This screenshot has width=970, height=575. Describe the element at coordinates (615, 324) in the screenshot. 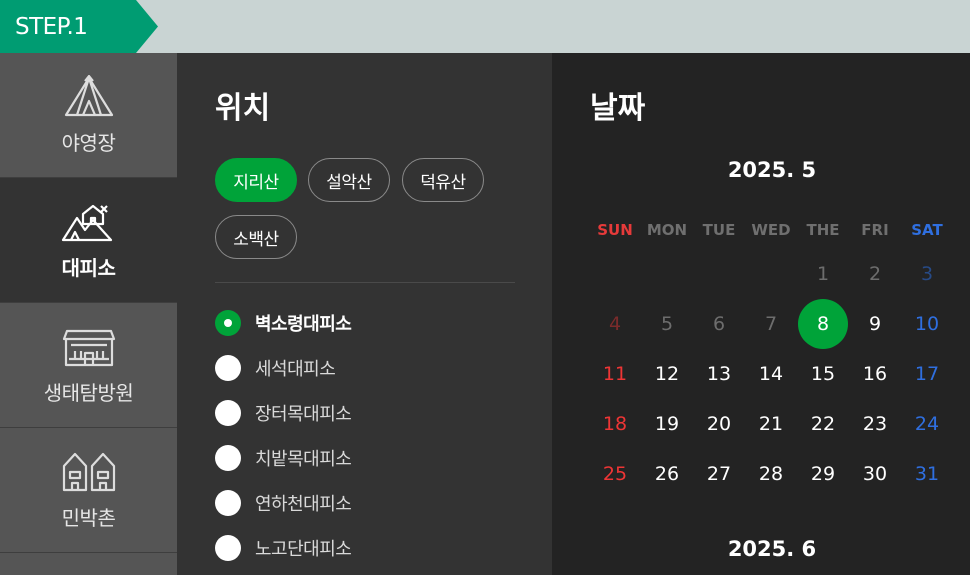

I see `calendar-day: 4` at that location.